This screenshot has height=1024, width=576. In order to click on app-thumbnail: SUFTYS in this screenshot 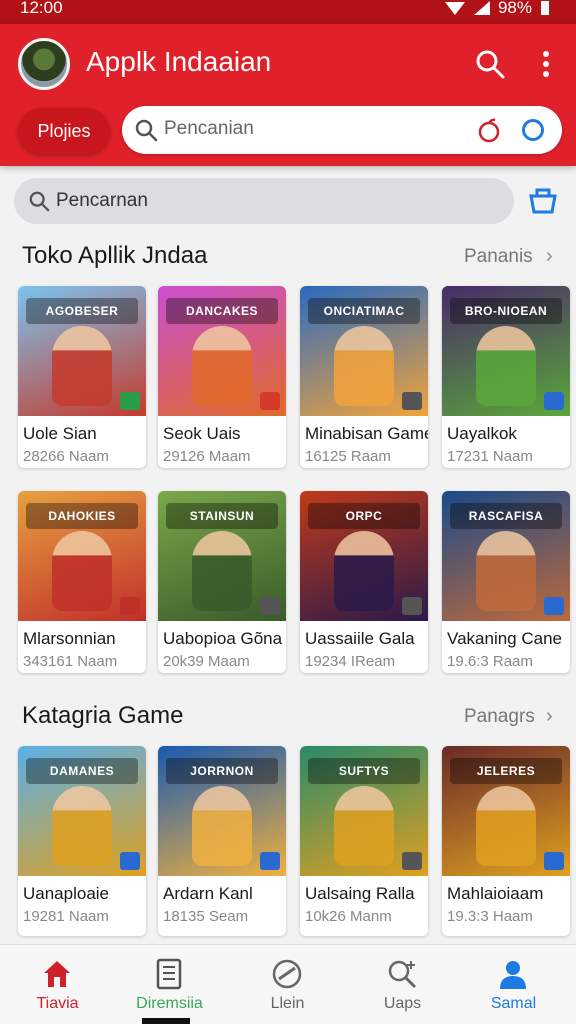, I will do `click(364, 811)`.